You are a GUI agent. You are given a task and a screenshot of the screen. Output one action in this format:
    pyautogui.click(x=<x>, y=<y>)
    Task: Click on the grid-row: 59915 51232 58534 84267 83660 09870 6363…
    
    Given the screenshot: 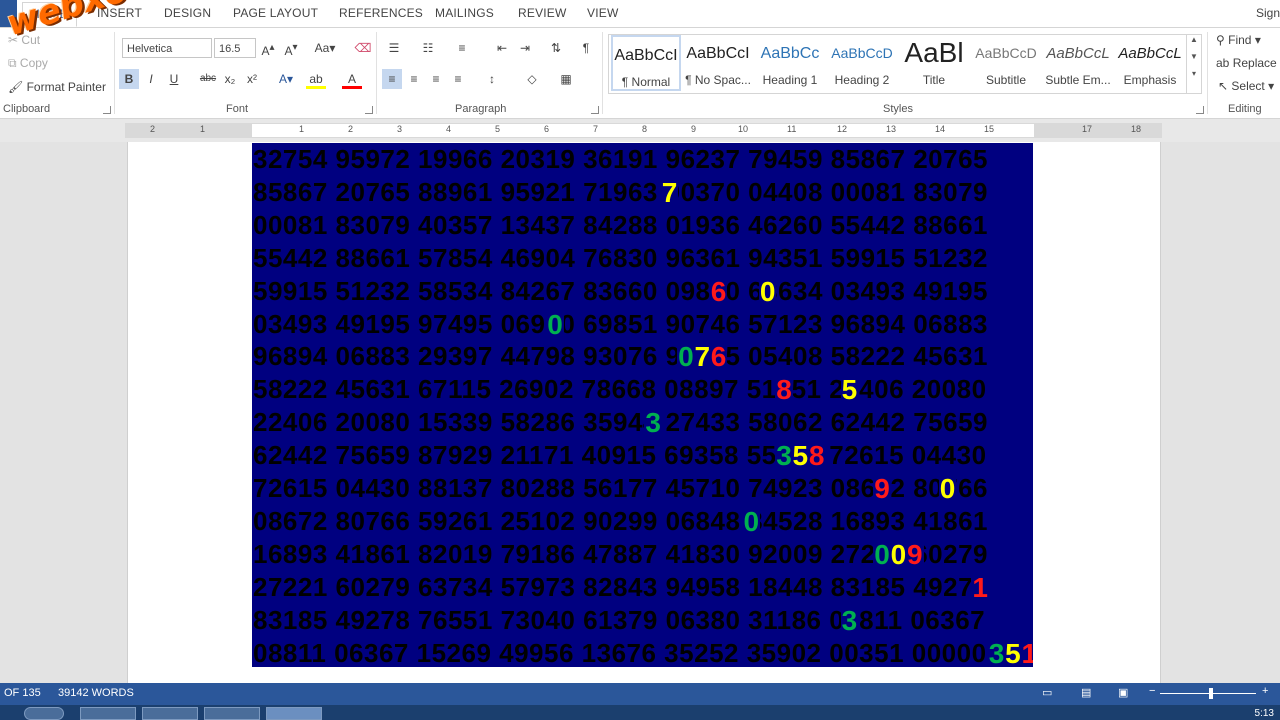 What is the action you would take?
    pyautogui.click(x=620, y=290)
    